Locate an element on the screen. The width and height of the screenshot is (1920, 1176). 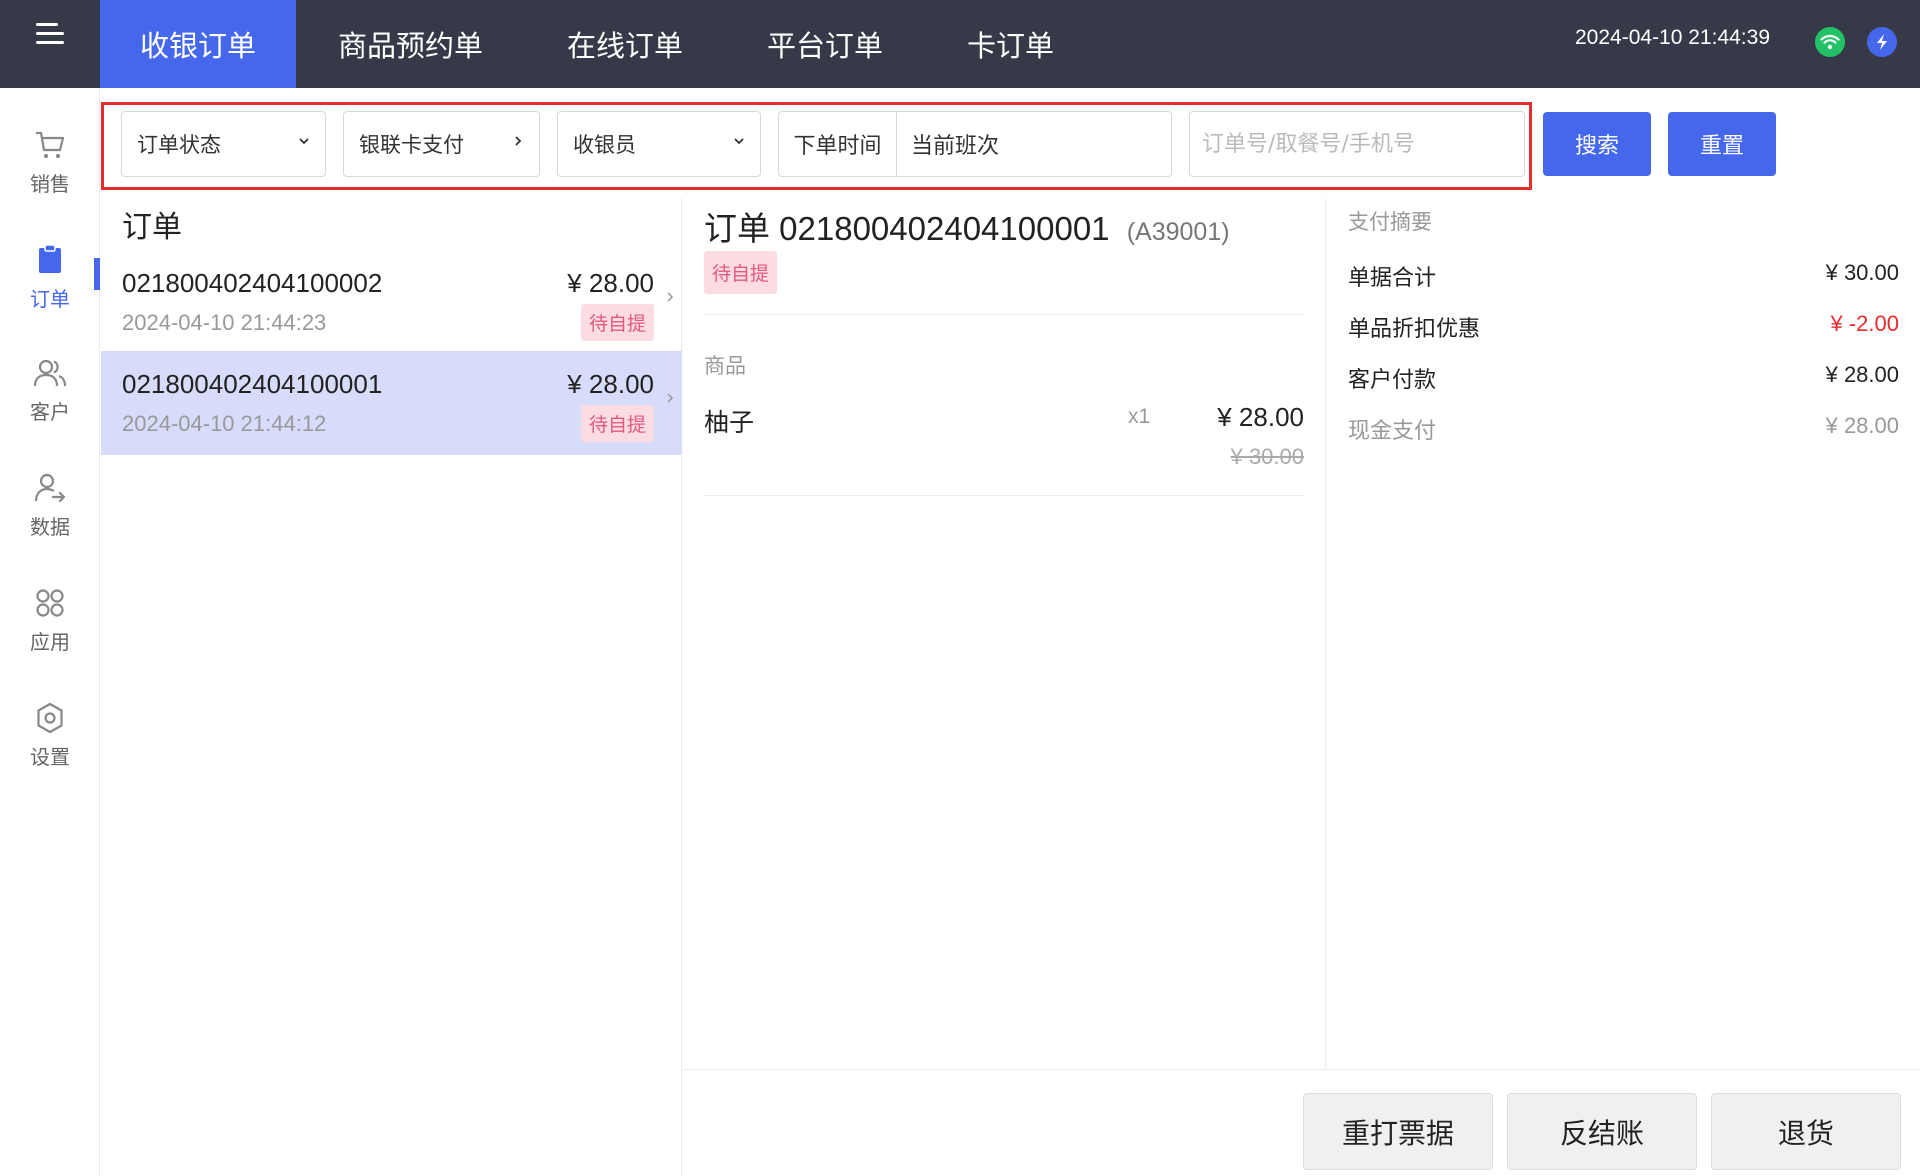
order-time: 2024-04-10 21:44:12 is located at coordinates (224, 423).